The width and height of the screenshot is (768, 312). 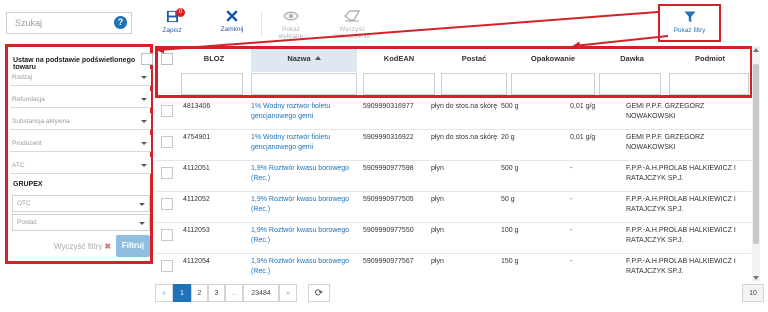 What do you see at coordinates (620, 42) in the screenshot?
I see `arrow-to-header-filters` at bounding box center [620, 42].